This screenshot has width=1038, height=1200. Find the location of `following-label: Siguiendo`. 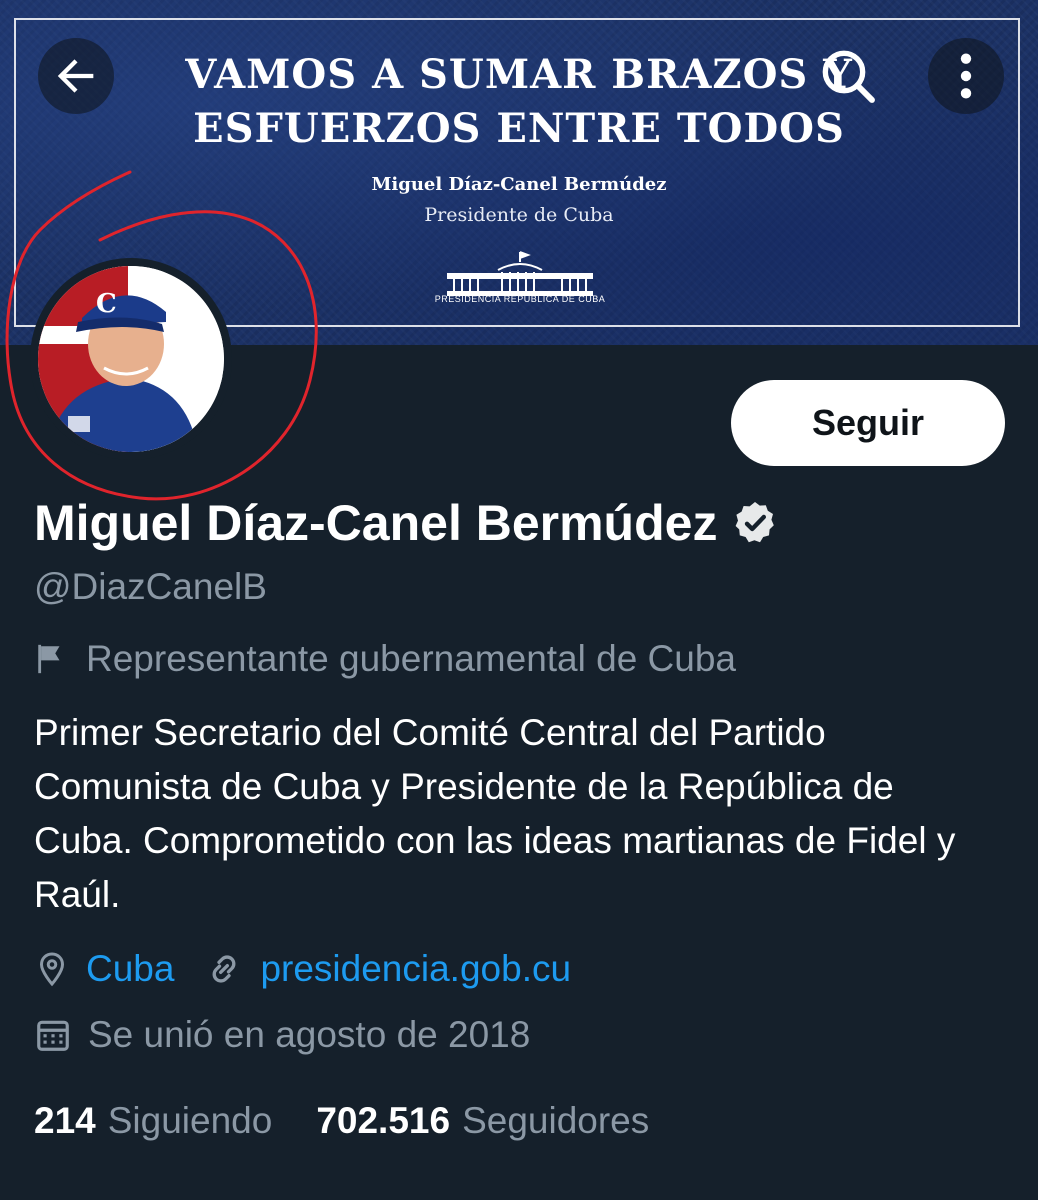

following-label: Siguiendo is located at coordinates (190, 1120).